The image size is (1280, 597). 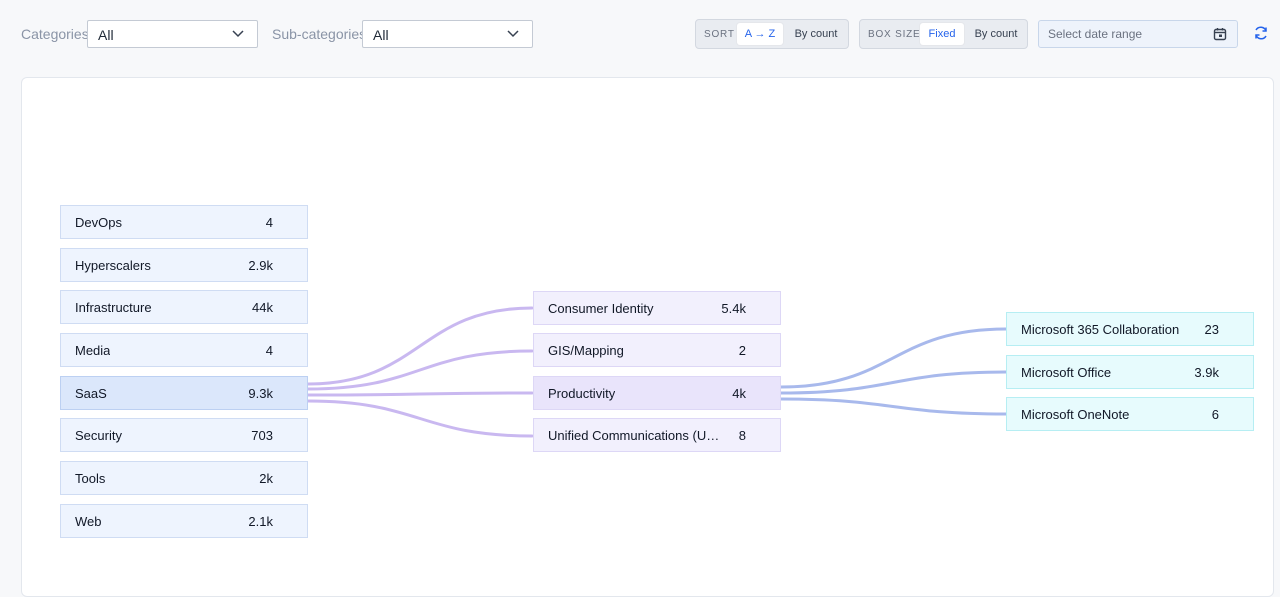 What do you see at coordinates (1211, 329) in the screenshot?
I see `node-count: 23` at bounding box center [1211, 329].